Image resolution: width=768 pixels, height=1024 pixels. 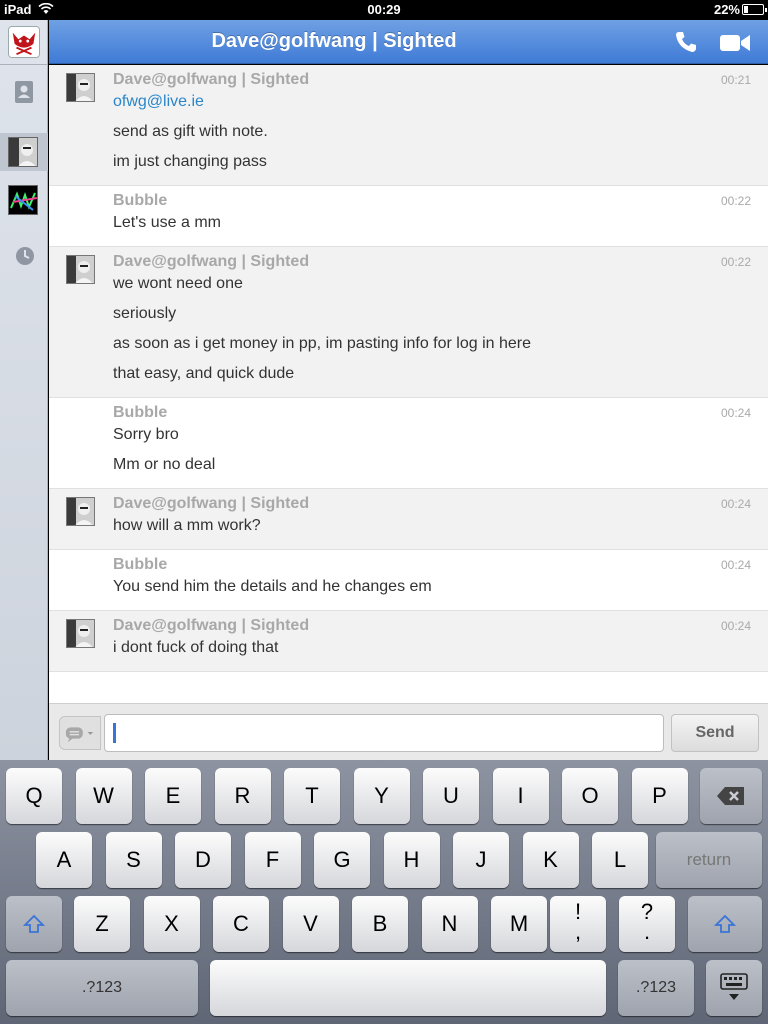 What do you see at coordinates (408, 216) in the screenshot?
I see `message-group: Bubble 00:22 Let's use a mm` at bounding box center [408, 216].